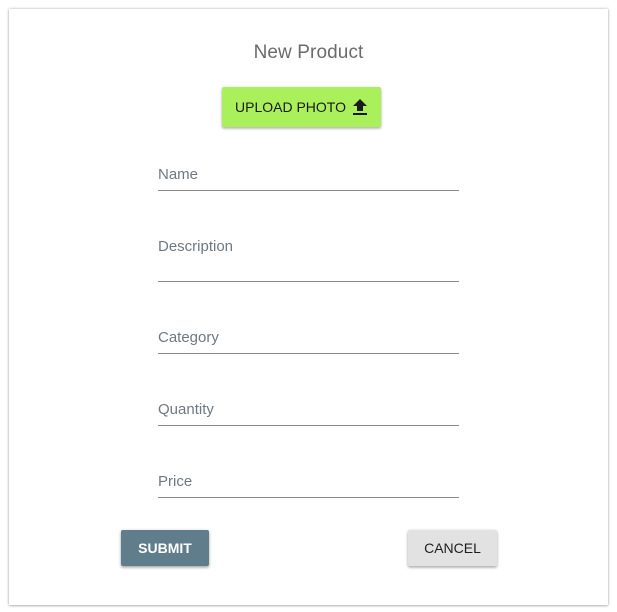 This screenshot has height=612, width=617. I want to click on category-field: Category, so click(308, 338).